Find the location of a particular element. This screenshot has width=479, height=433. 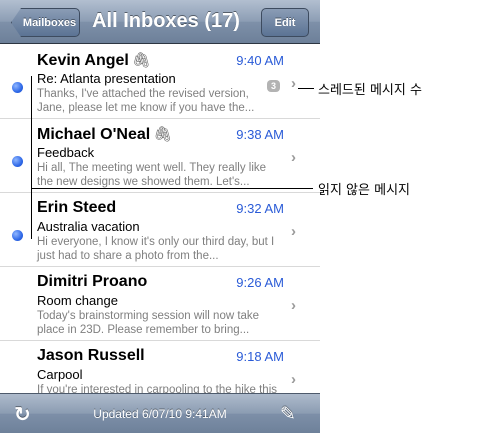

message-sender: Dimitri Proano is located at coordinates (92, 281).